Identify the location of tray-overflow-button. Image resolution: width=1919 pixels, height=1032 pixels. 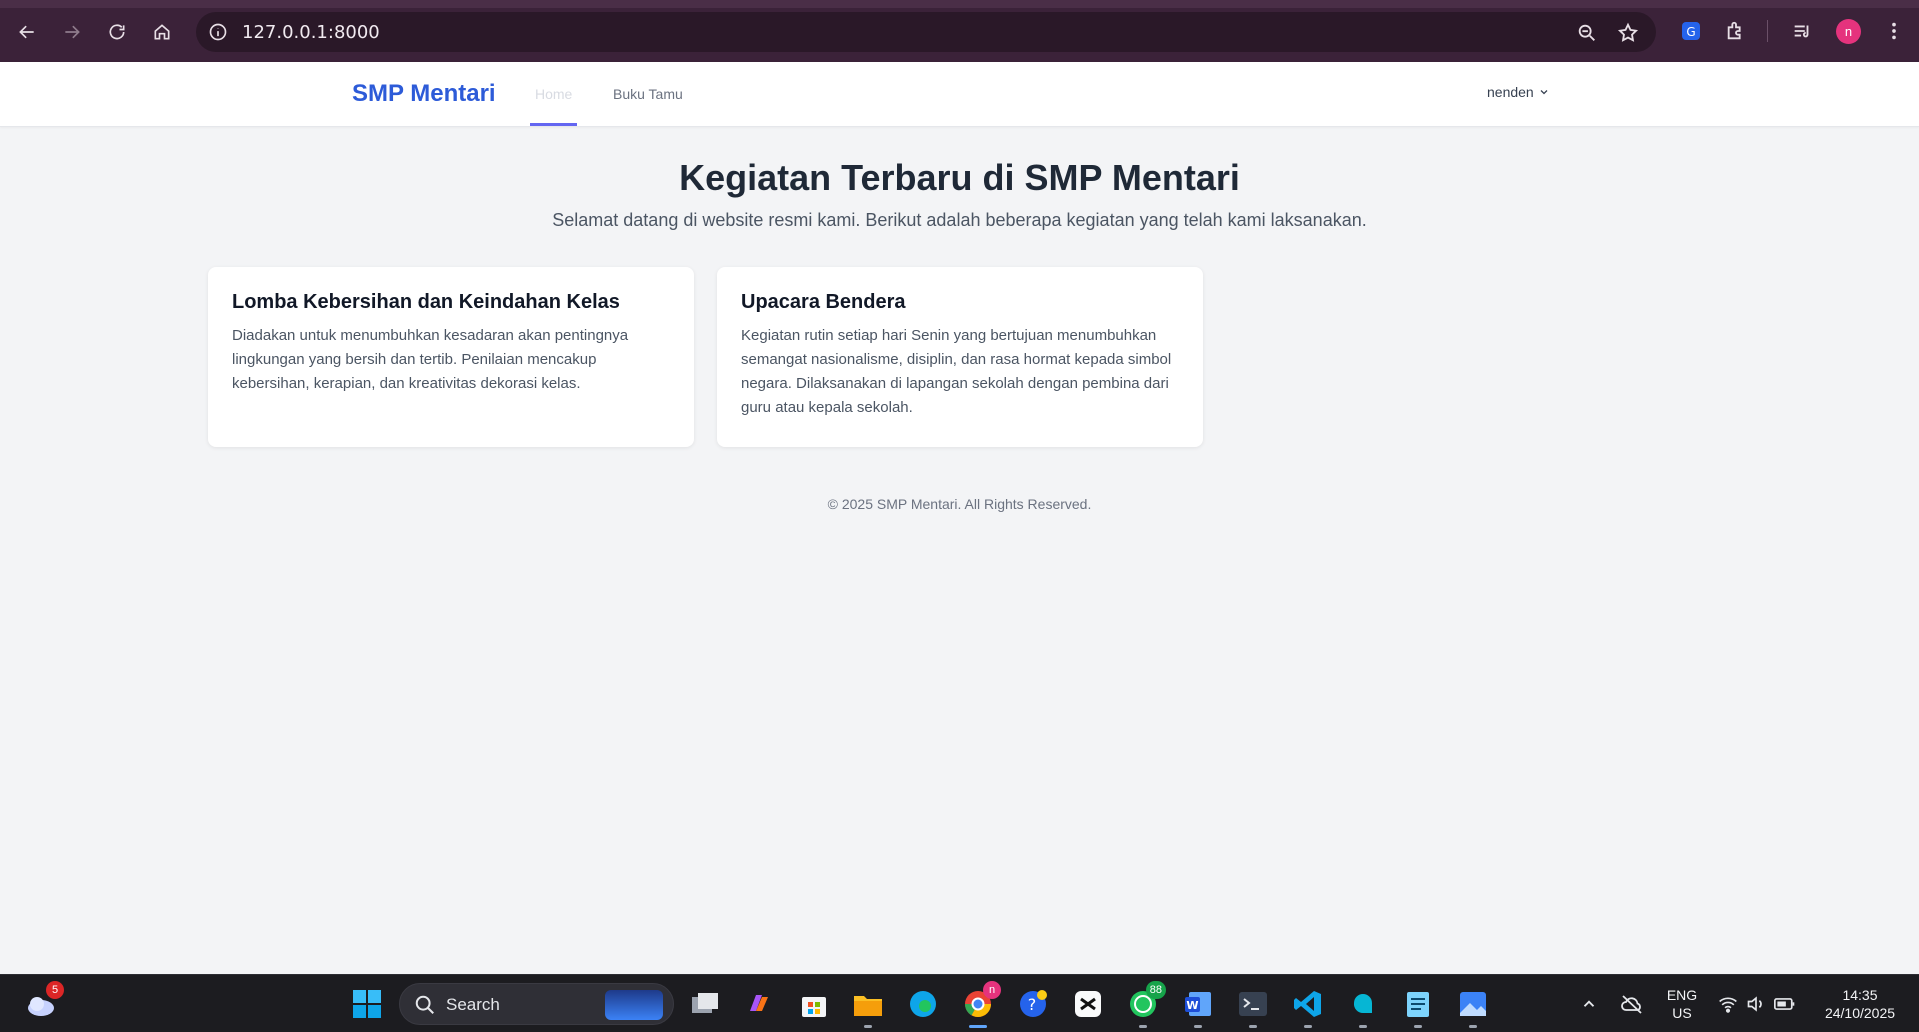
(1589, 1003).